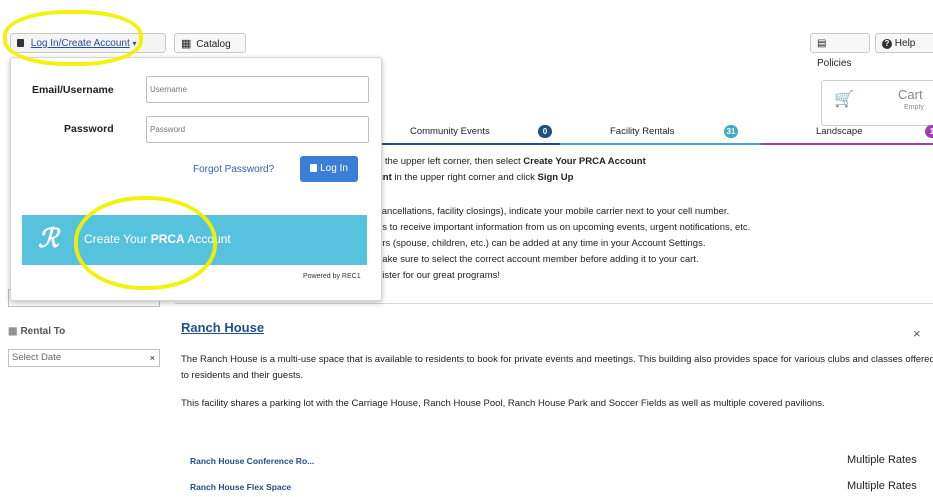 This screenshot has height=497, width=933. I want to click on instruction-bold: Sign Up, so click(555, 177).